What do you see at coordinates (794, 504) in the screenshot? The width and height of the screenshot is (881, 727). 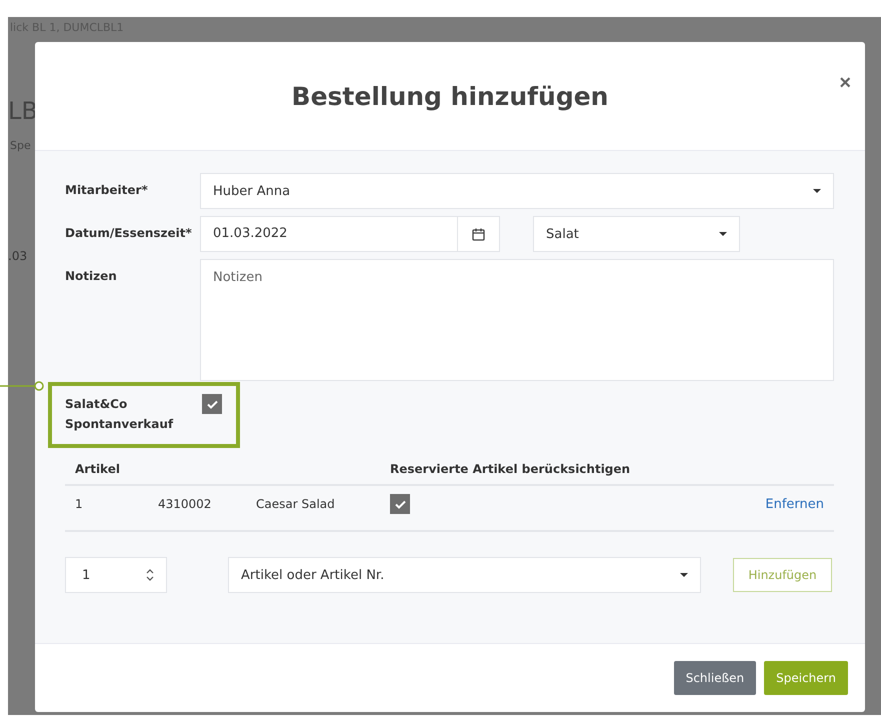 I see `remove-link: Enfernen` at bounding box center [794, 504].